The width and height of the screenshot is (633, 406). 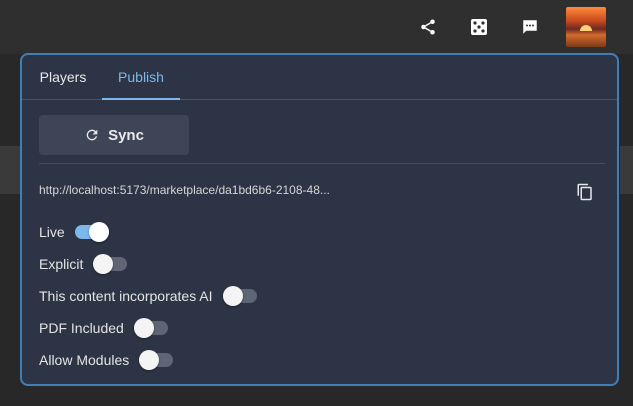 I want to click on sync-button: Sync, so click(x=114, y=135).